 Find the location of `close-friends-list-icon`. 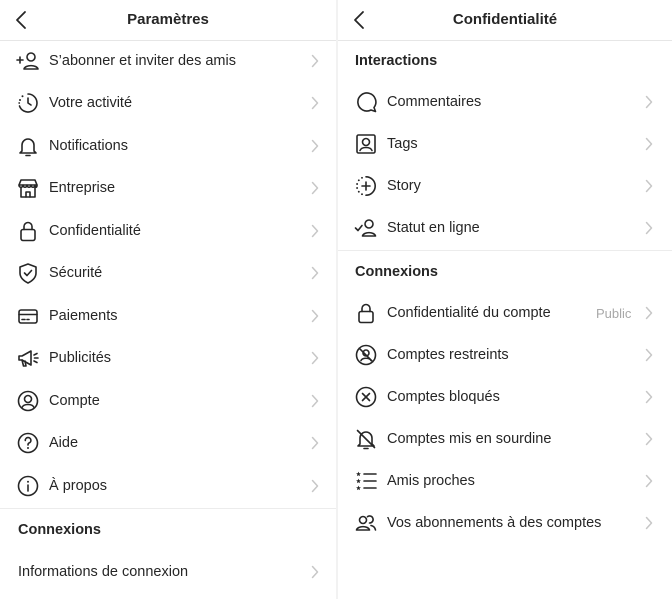

close-friends-list-icon is located at coordinates (366, 481).